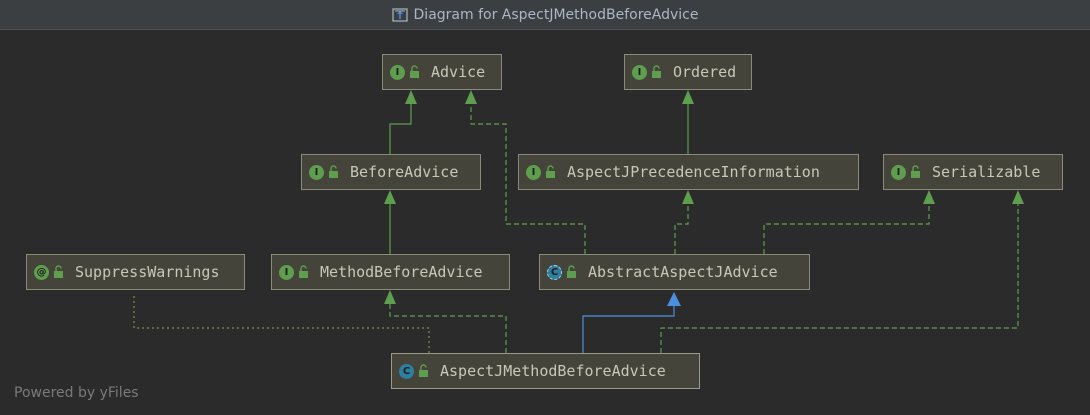 This screenshot has height=415, width=1090. Describe the element at coordinates (693, 172) in the screenshot. I see `node-label: AspectJPrecedenceInformation` at that location.